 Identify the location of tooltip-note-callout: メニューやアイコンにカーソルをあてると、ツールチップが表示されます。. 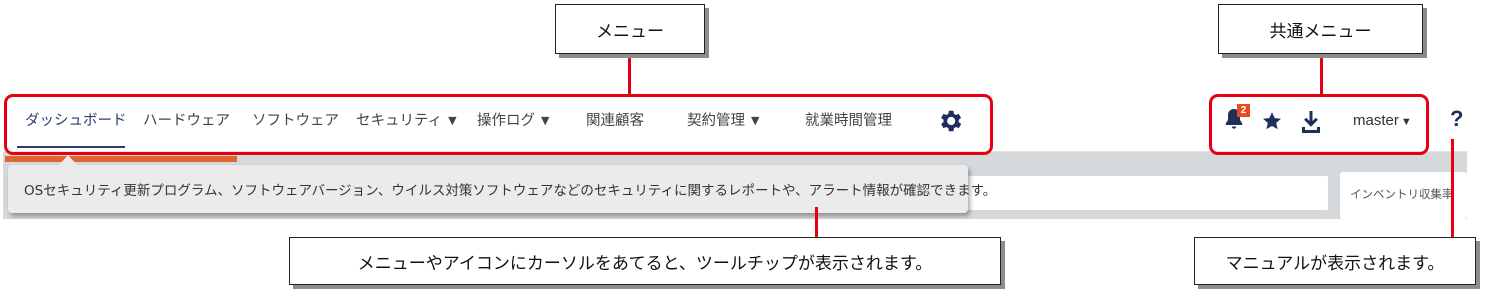
(645, 261).